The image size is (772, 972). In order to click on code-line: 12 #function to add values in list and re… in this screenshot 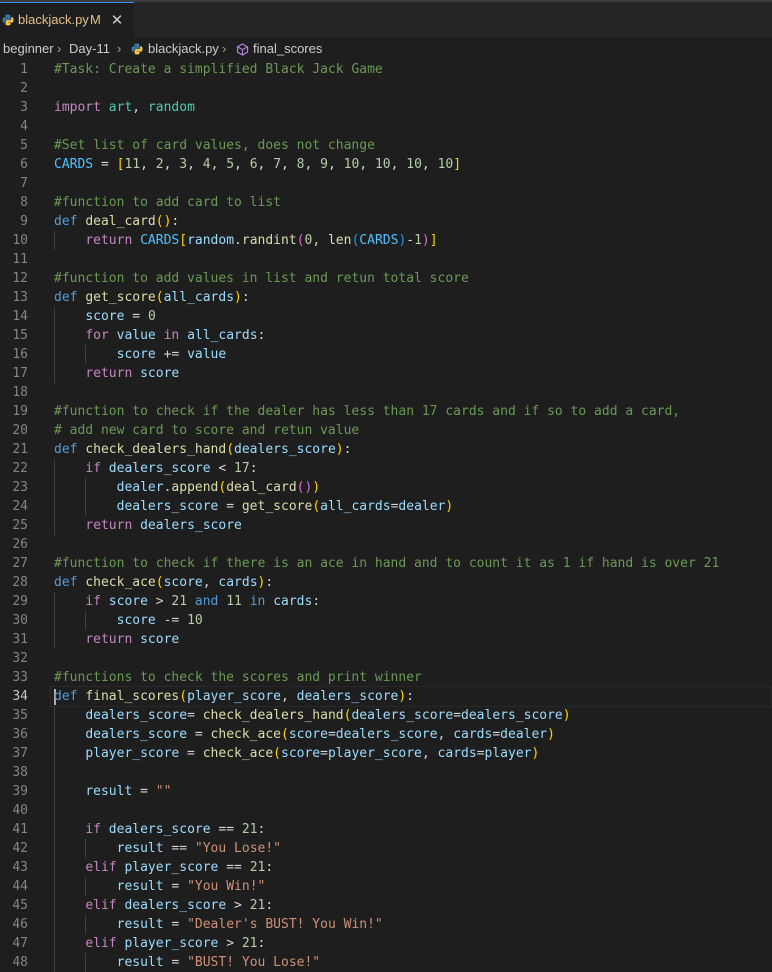, I will do `click(386, 278)`.